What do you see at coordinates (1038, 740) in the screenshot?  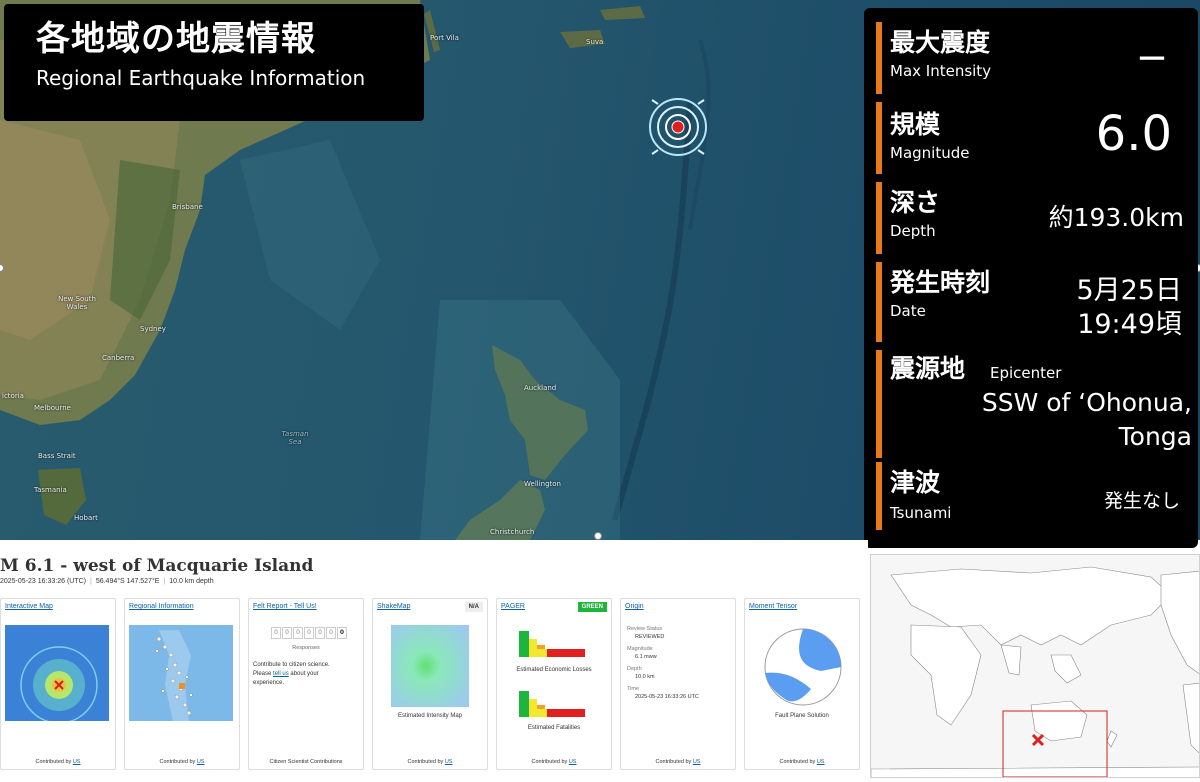 I see `epicenter-x-marker` at bounding box center [1038, 740].